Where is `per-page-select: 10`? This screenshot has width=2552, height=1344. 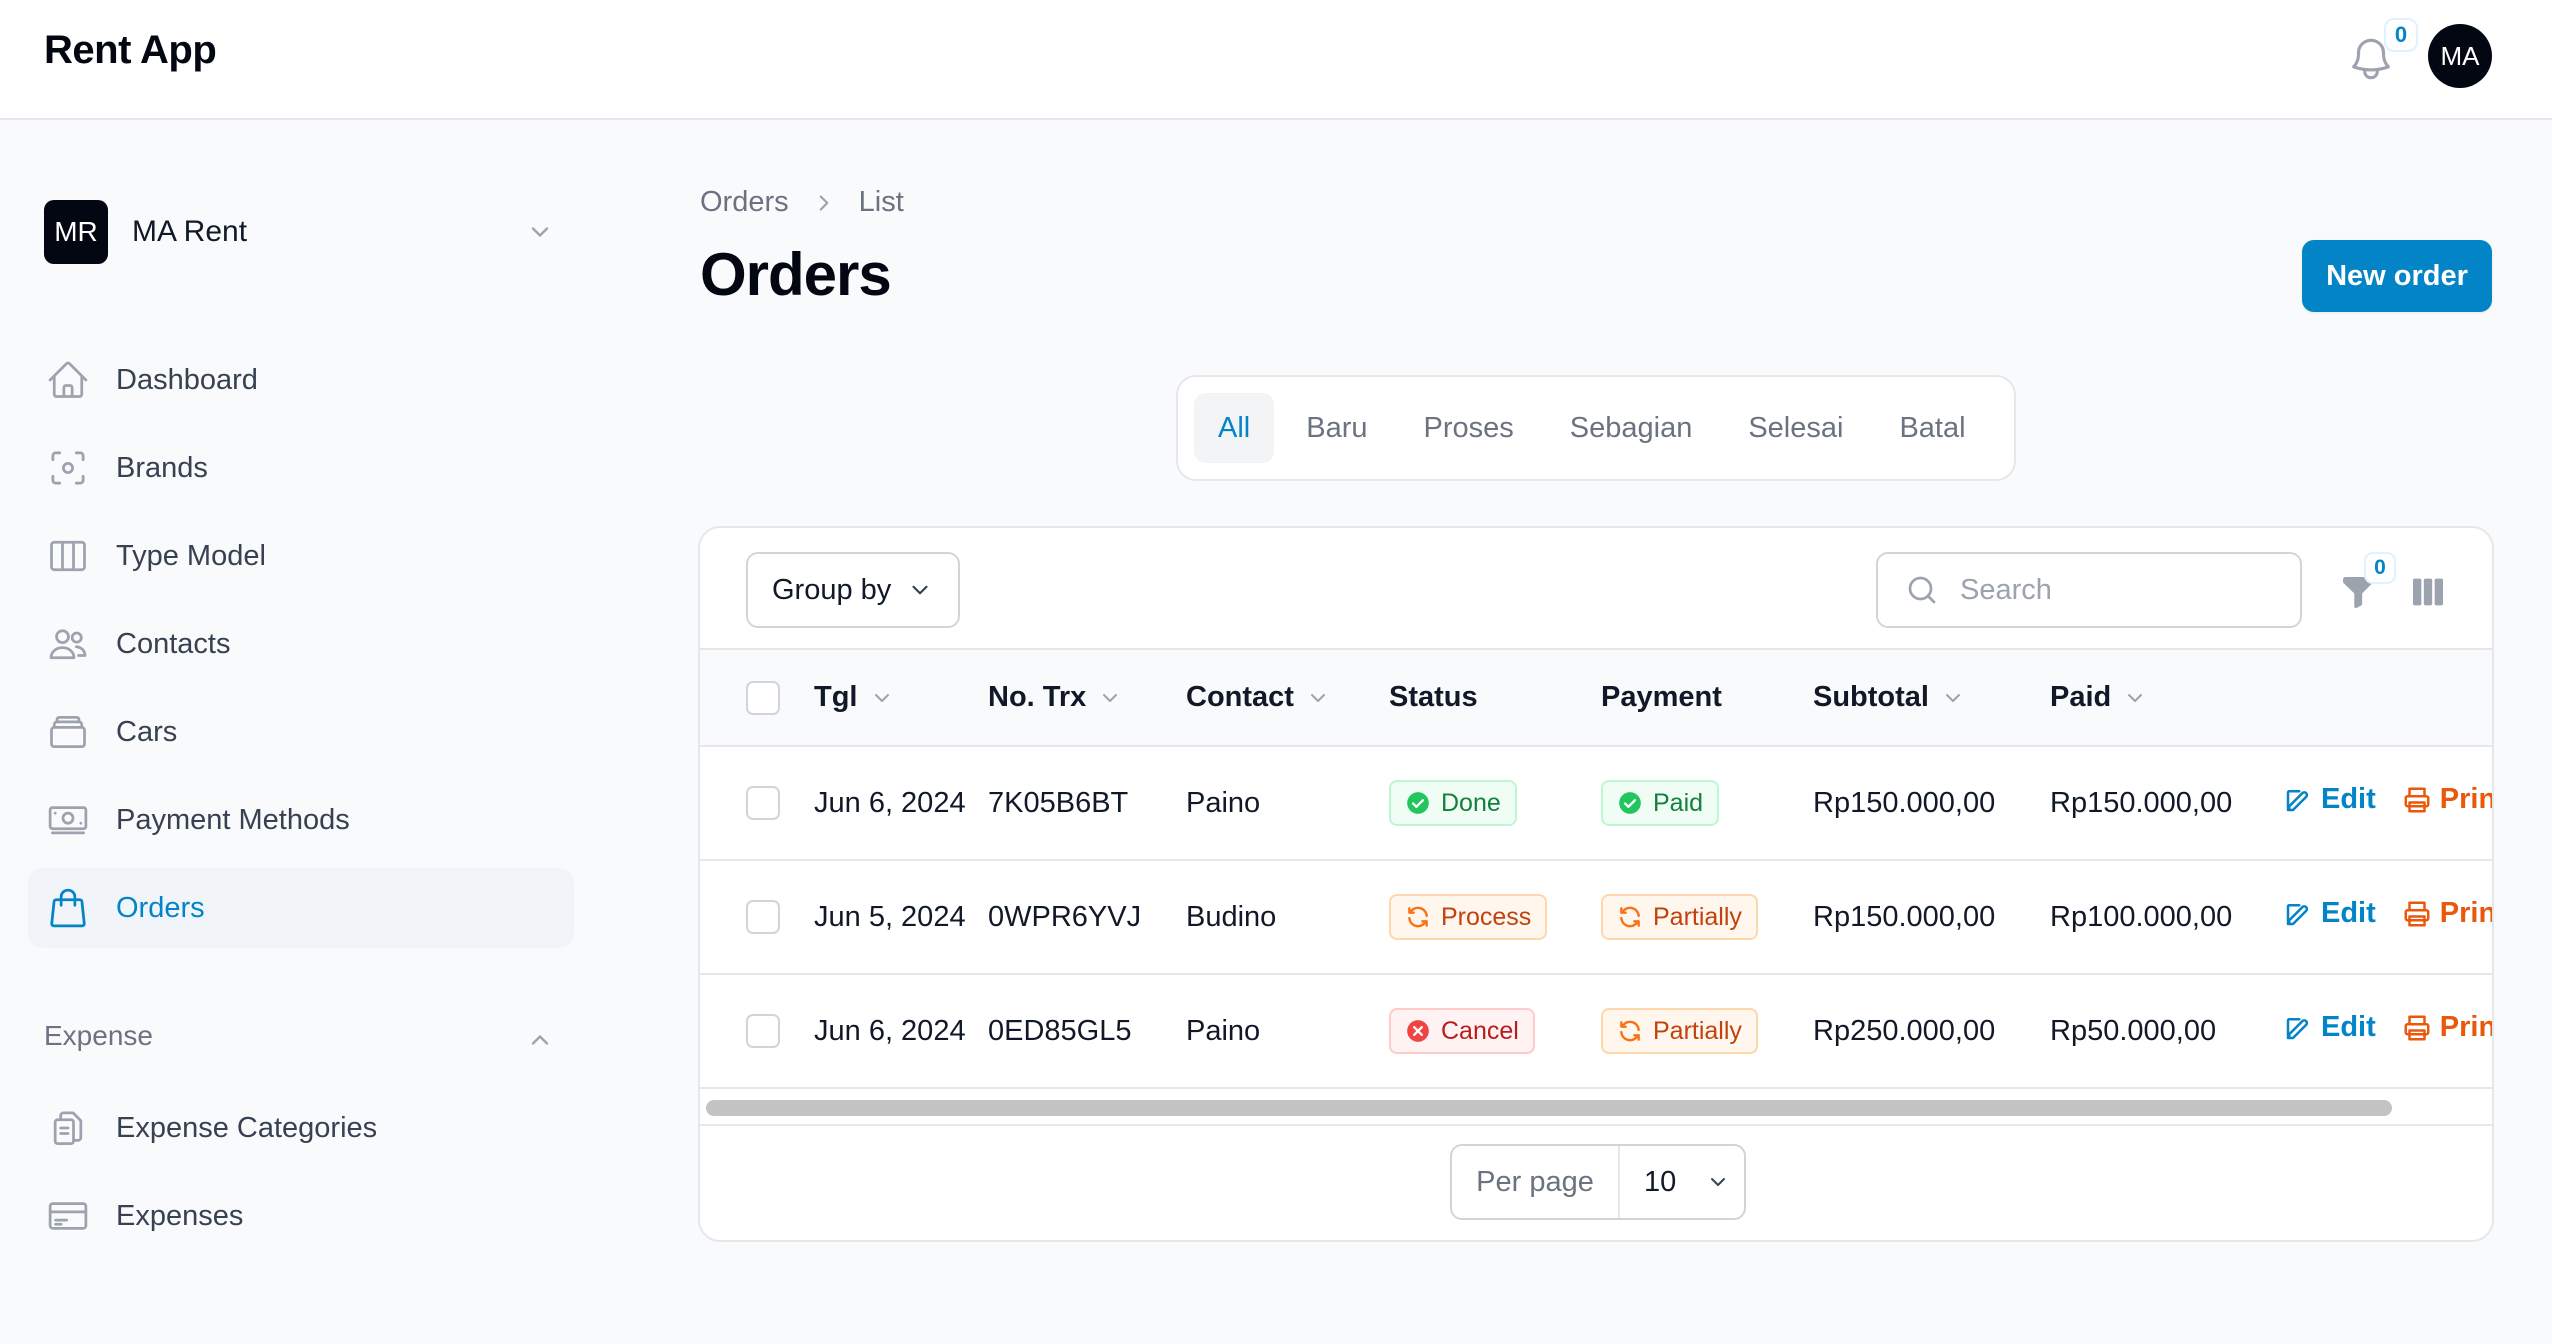 per-page-select: 10 is located at coordinates (1682, 1182).